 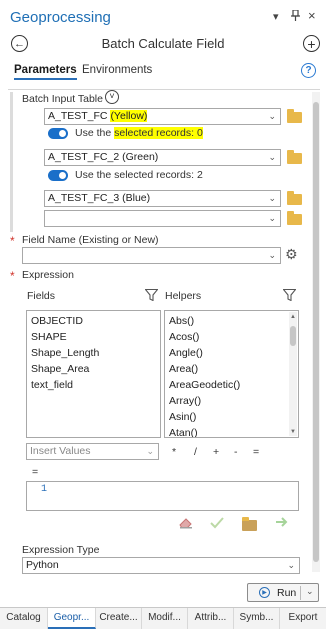 I want to click on window-title: Geoprocessing, so click(x=60, y=17).